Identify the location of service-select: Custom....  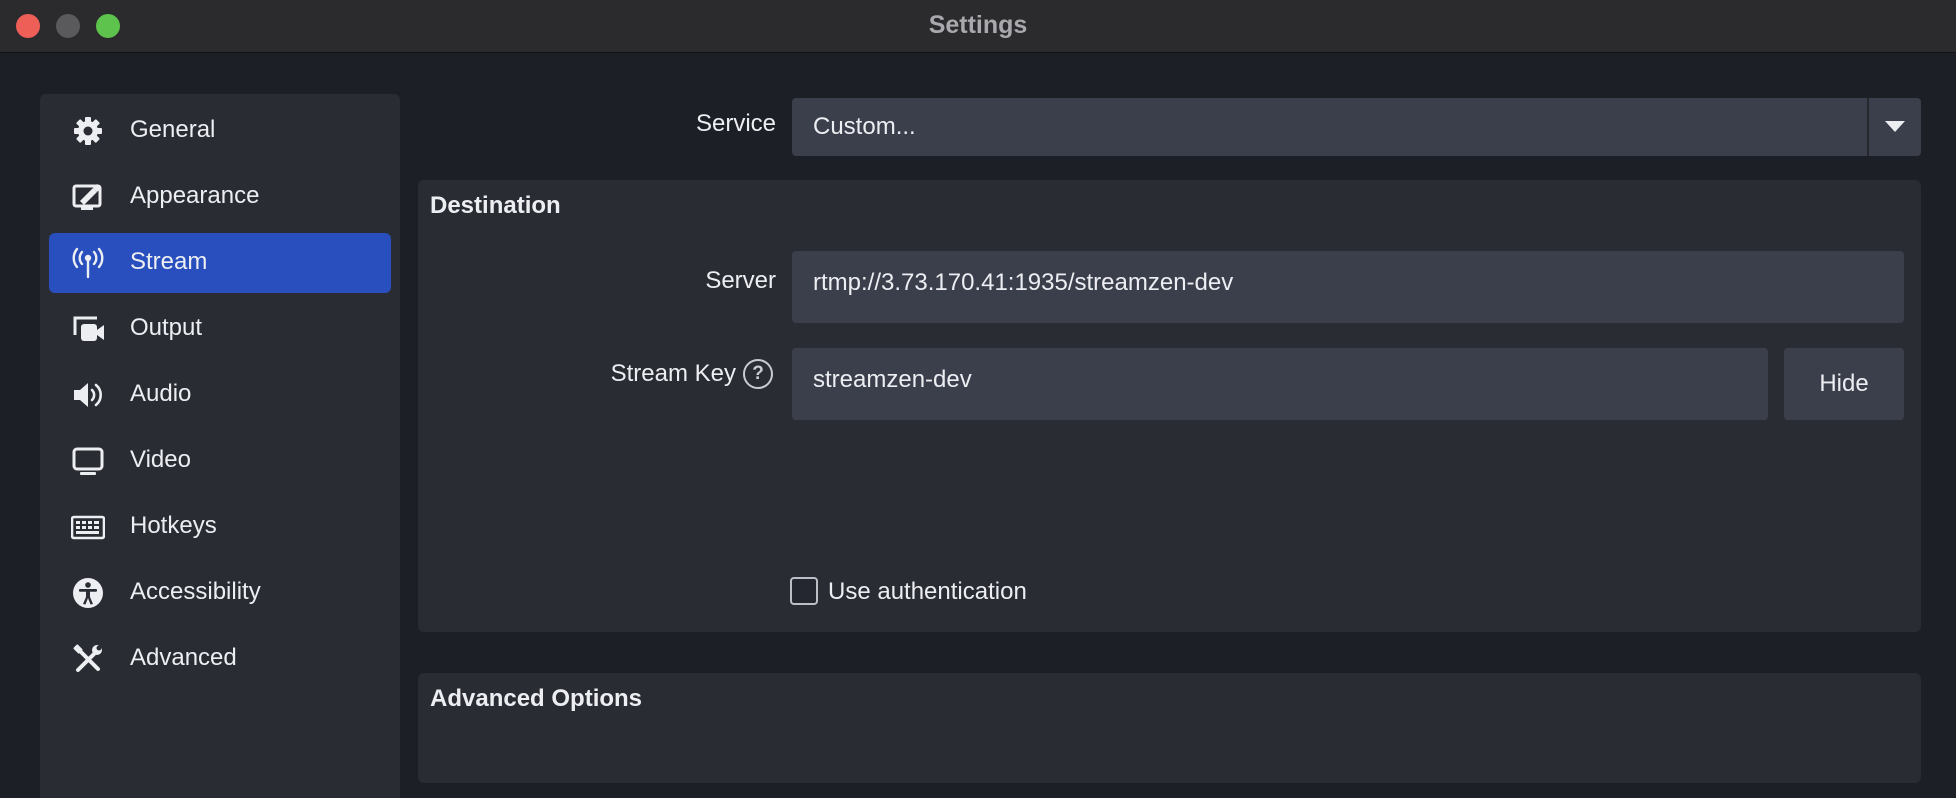
(1356, 127).